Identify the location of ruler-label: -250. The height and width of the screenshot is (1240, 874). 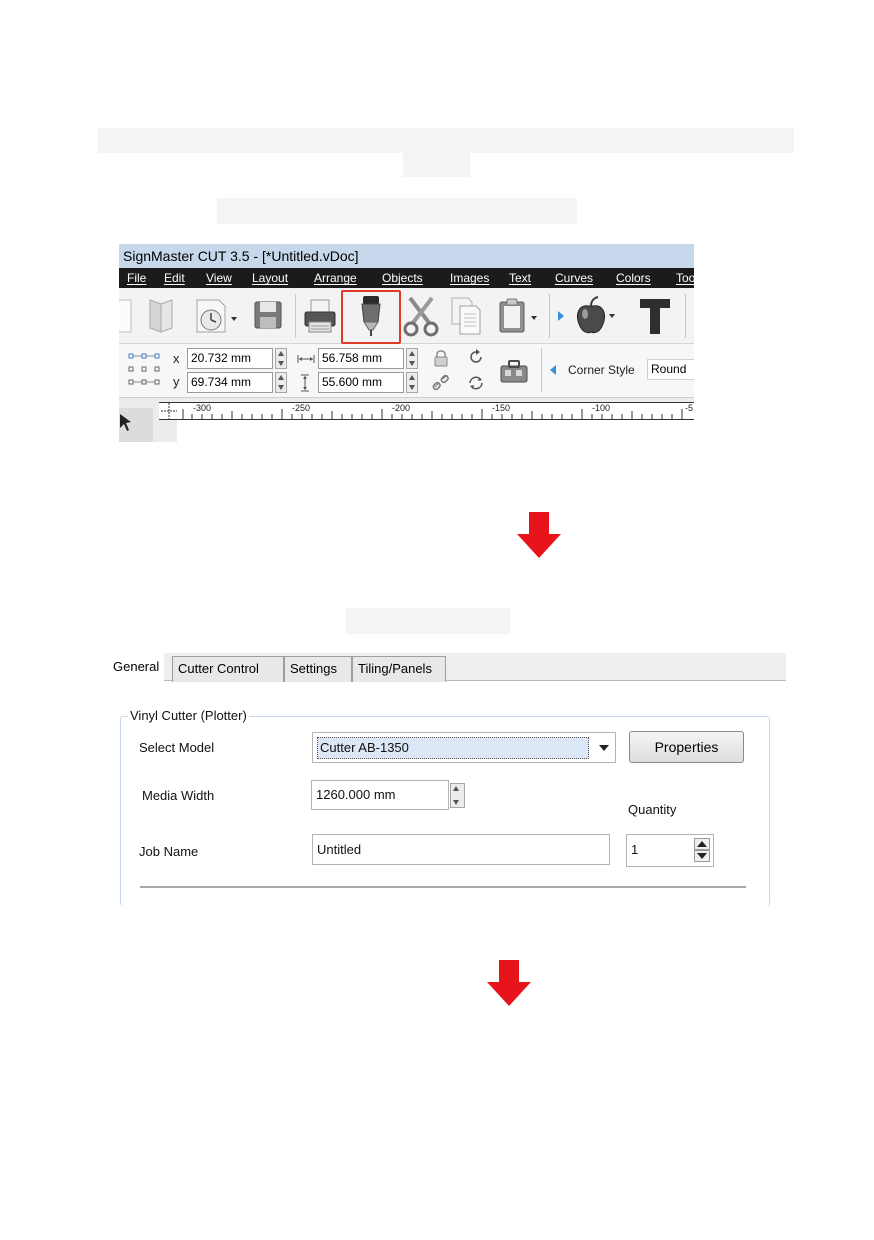
(301, 408).